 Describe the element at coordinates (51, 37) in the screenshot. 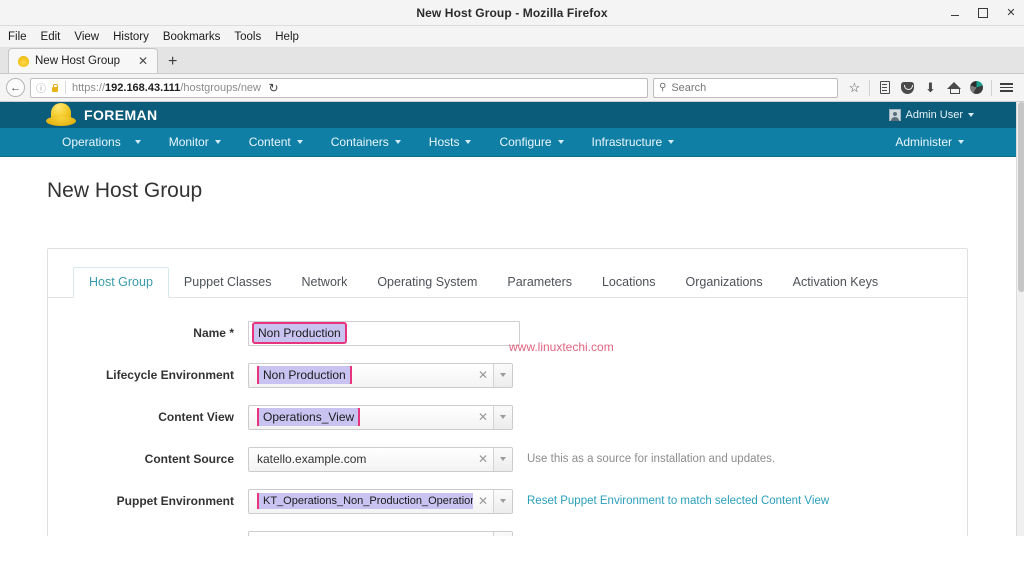

I see `menu-edit: Edit` at that location.